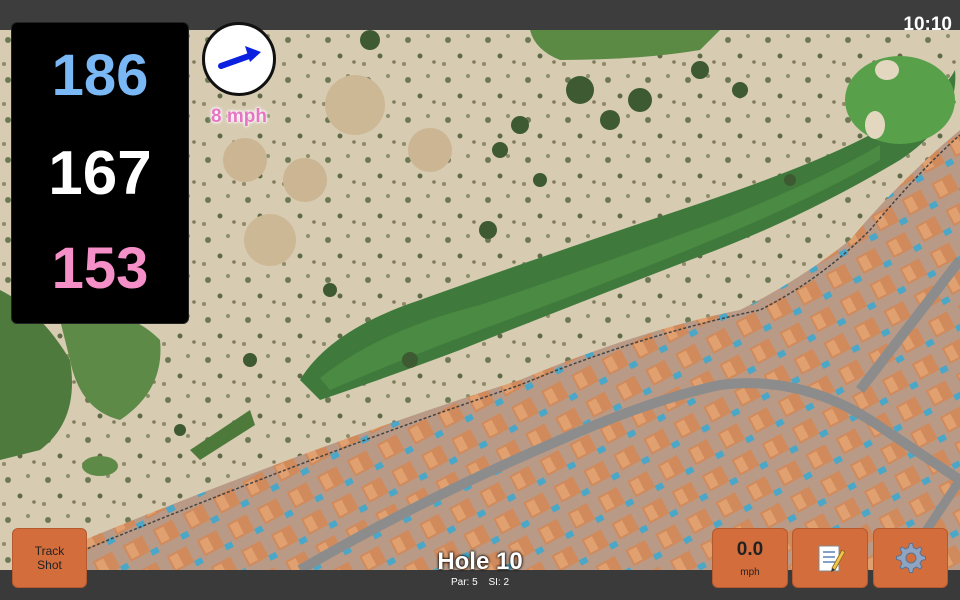 This screenshot has width=960, height=600. I want to click on hole-title: Hole 10, so click(480, 561).